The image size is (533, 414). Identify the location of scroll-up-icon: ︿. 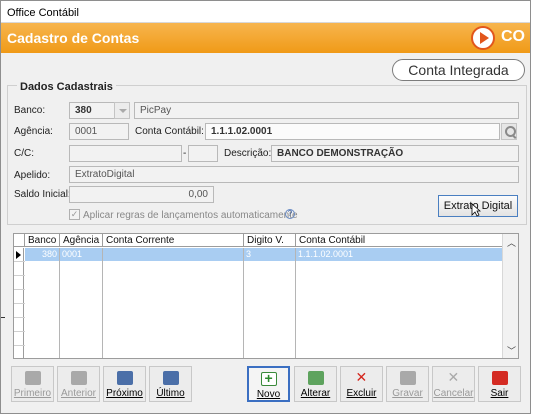
(511, 242).